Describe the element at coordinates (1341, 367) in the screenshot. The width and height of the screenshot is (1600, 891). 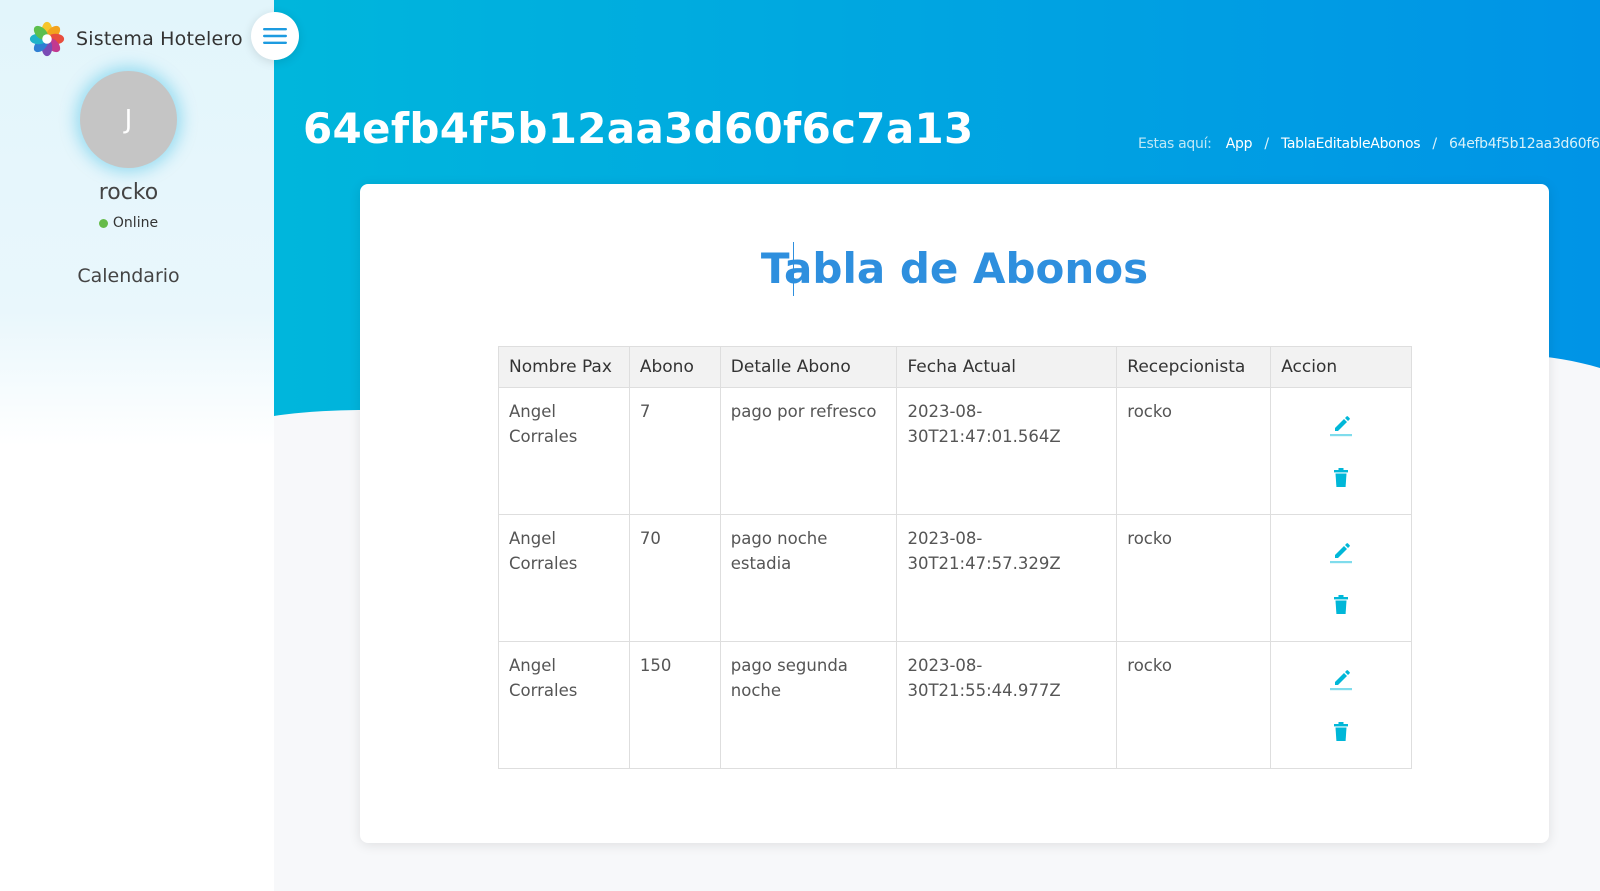
I see `column-header-accion: Accion` at that location.